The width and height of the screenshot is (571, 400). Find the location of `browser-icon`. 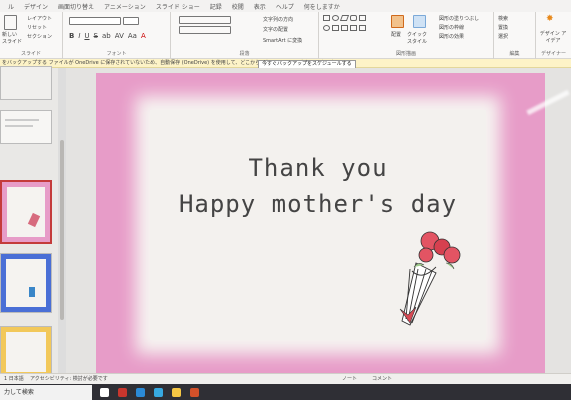

browser-icon is located at coordinates (158, 392).